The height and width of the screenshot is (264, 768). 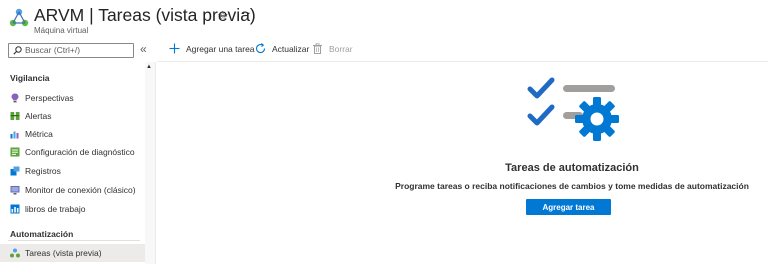 What do you see at coordinates (72, 134) in the screenshot?
I see `sidebar-item-metrics: Métrica` at bounding box center [72, 134].